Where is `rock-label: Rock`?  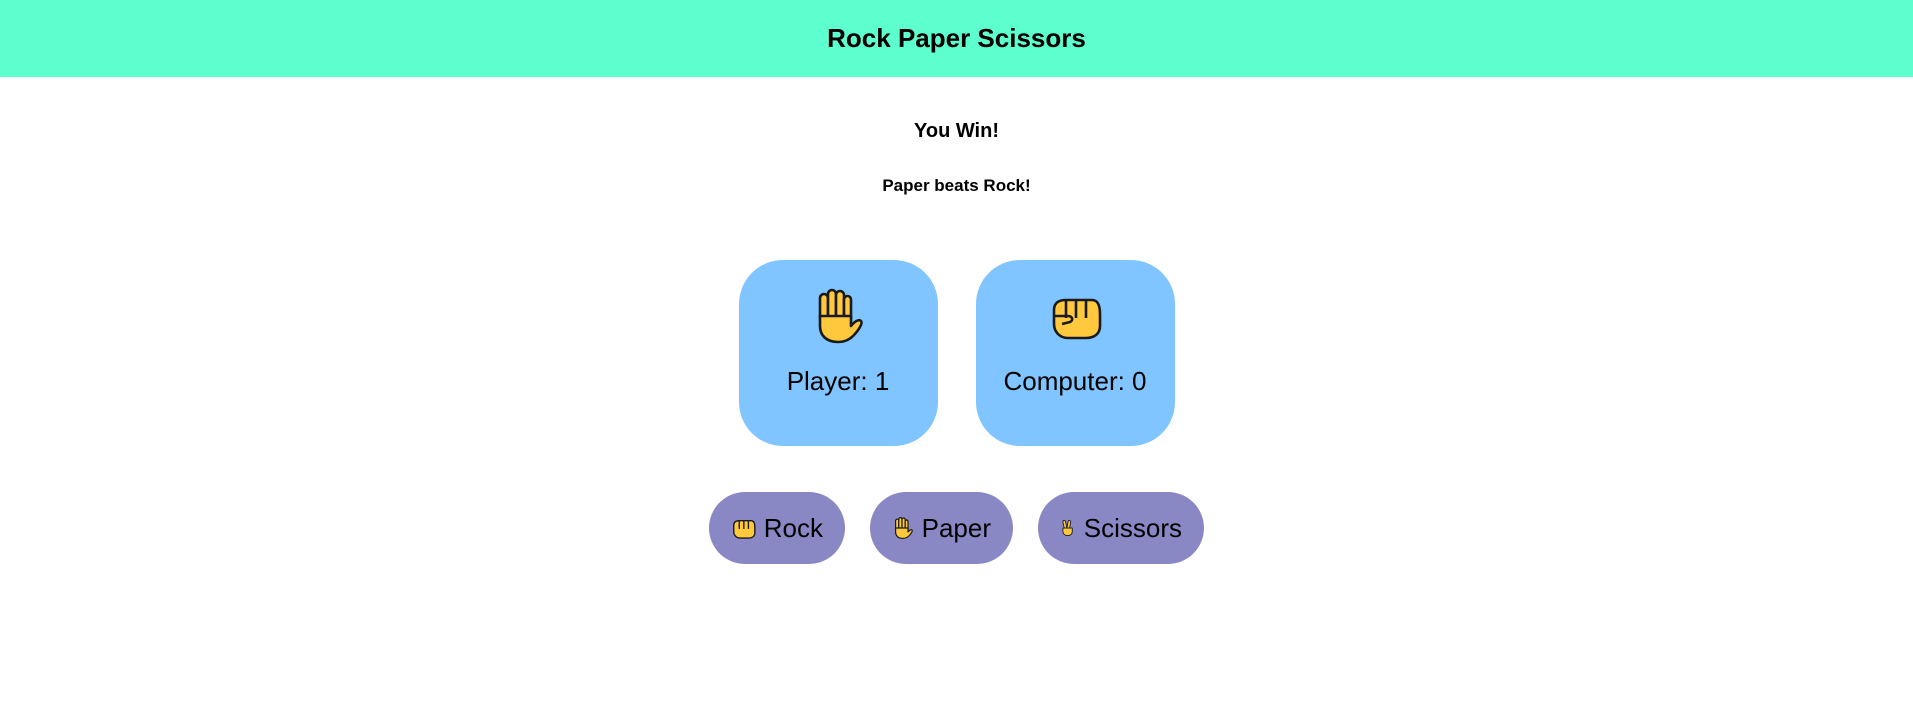
rock-label: Rock is located at coordinates (793, 527).